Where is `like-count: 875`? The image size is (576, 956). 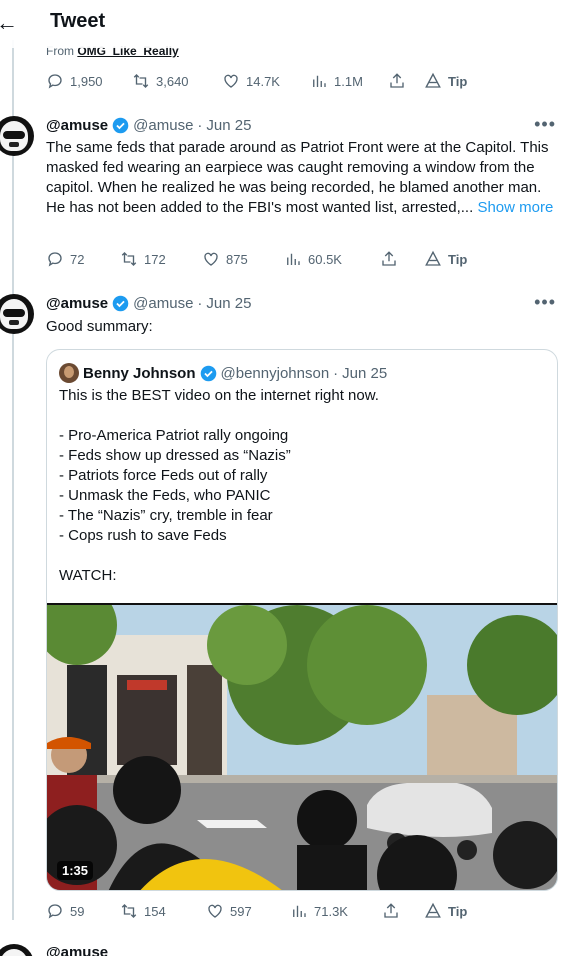
like-count: 875 is located at coordinates (237, 259).